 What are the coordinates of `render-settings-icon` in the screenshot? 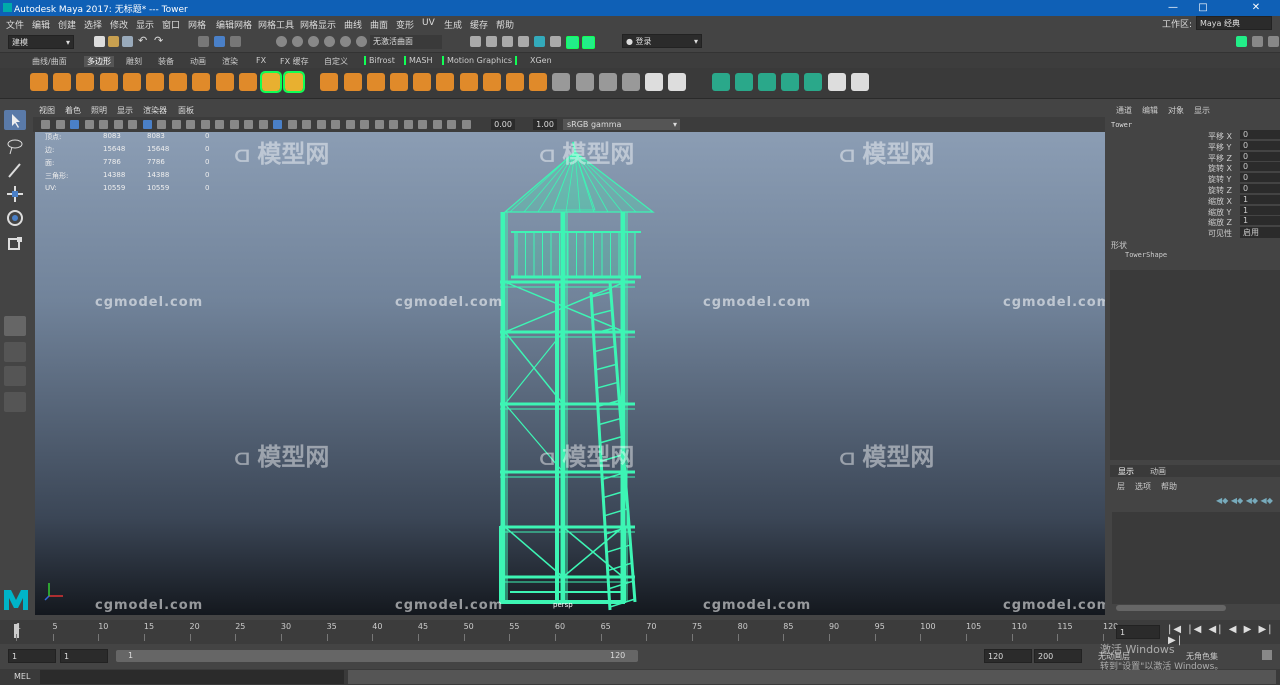 It's located at (523, 41).